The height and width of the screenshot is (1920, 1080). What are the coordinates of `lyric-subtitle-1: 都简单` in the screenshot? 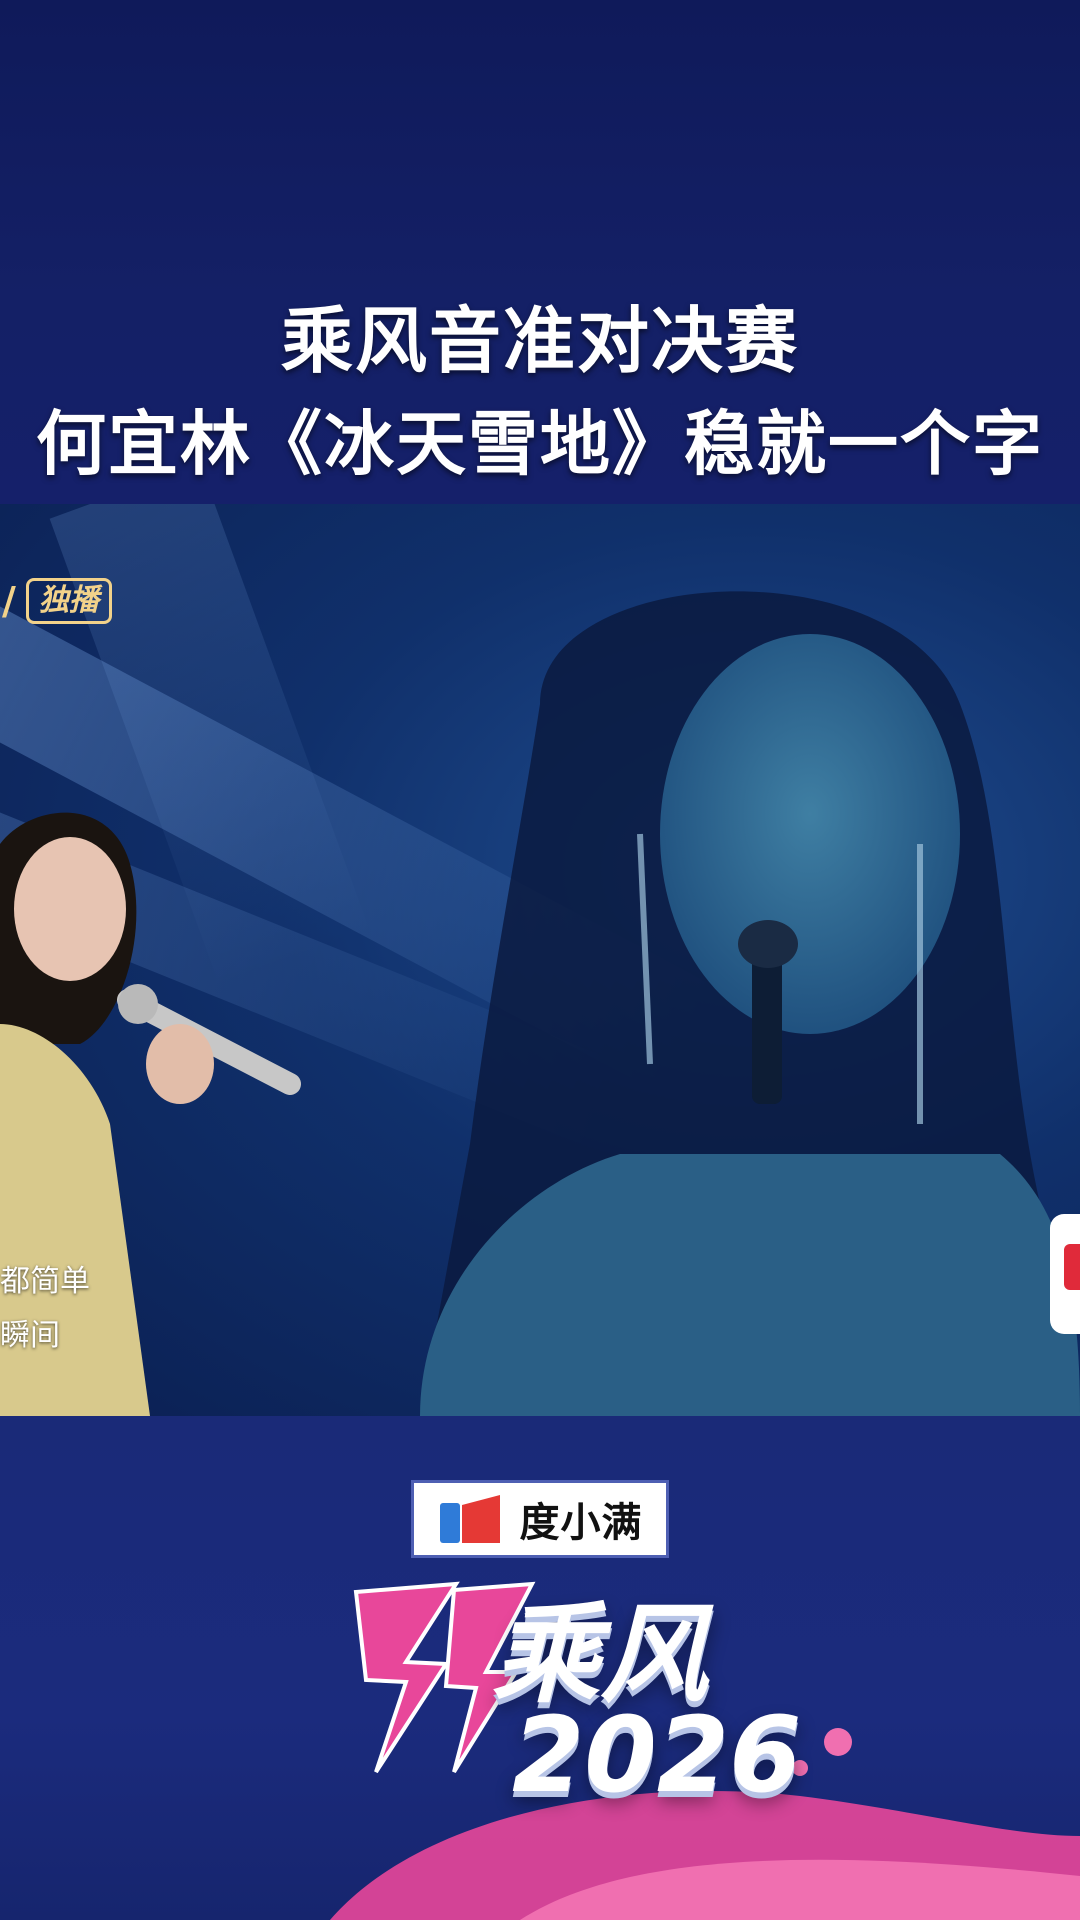 It's located at (45, 1281).